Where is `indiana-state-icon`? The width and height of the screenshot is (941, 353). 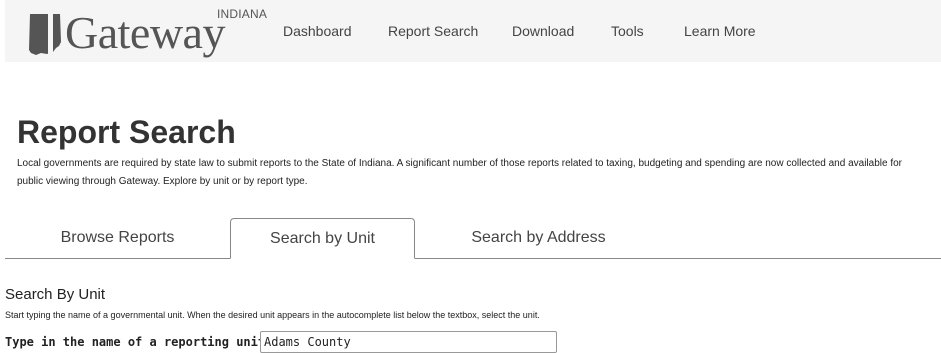 indiana-state-icon is located at coordinates (45, 34).